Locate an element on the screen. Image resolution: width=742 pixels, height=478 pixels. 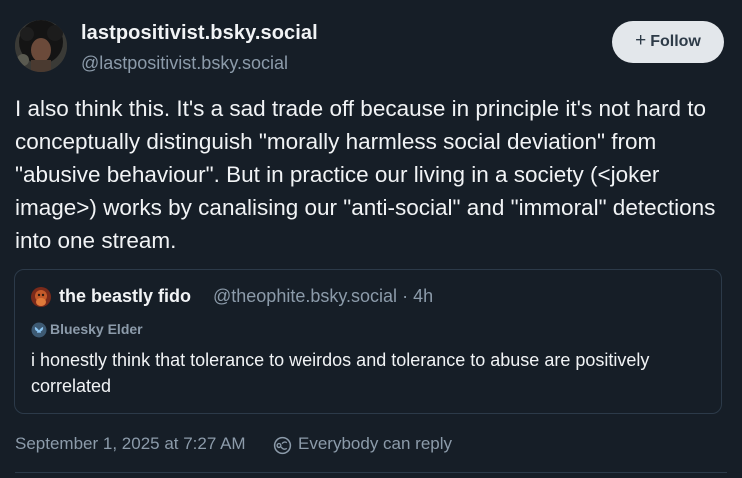
quote-author-name: the beastly fido is located at coordinates (125, 296).